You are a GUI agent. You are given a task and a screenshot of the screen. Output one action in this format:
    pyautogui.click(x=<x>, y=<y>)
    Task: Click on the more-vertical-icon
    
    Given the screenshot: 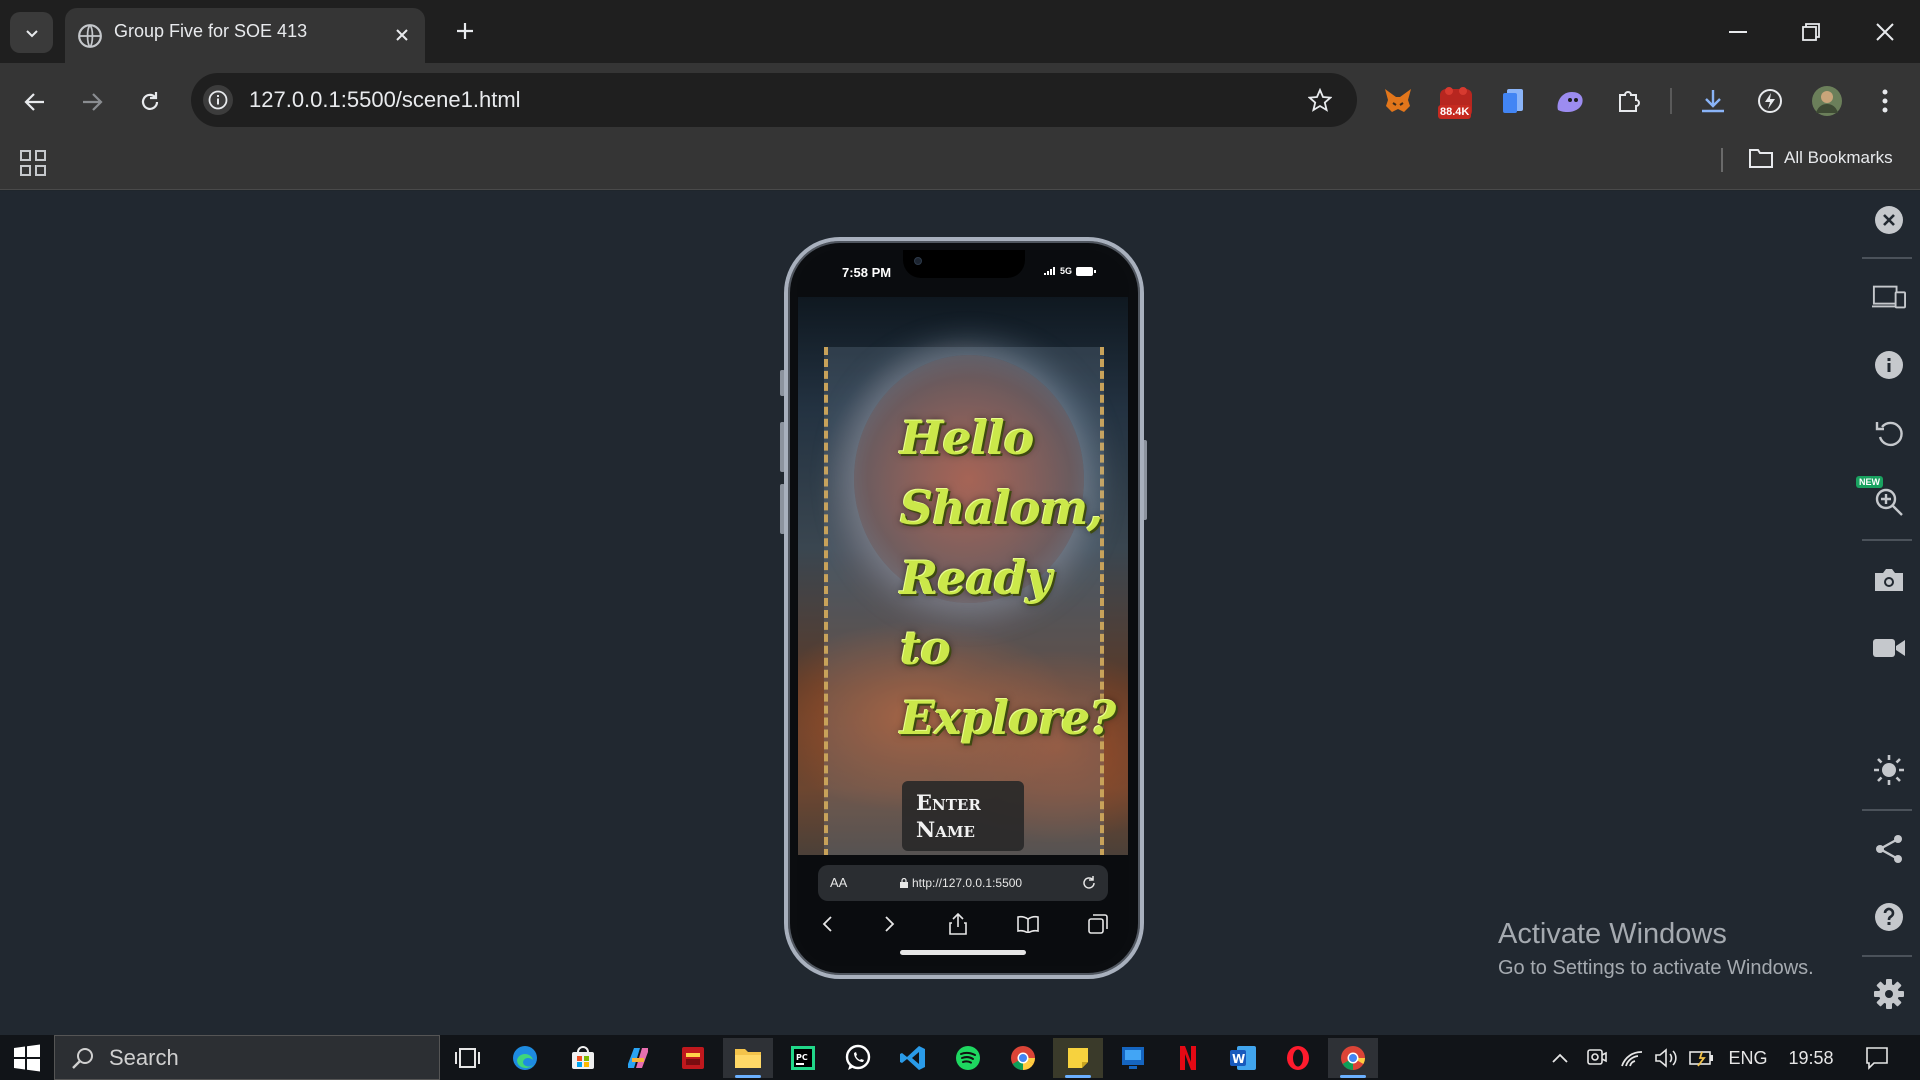 What is the action you would take?
    pyautogui.click(x=1885, y=101)
    